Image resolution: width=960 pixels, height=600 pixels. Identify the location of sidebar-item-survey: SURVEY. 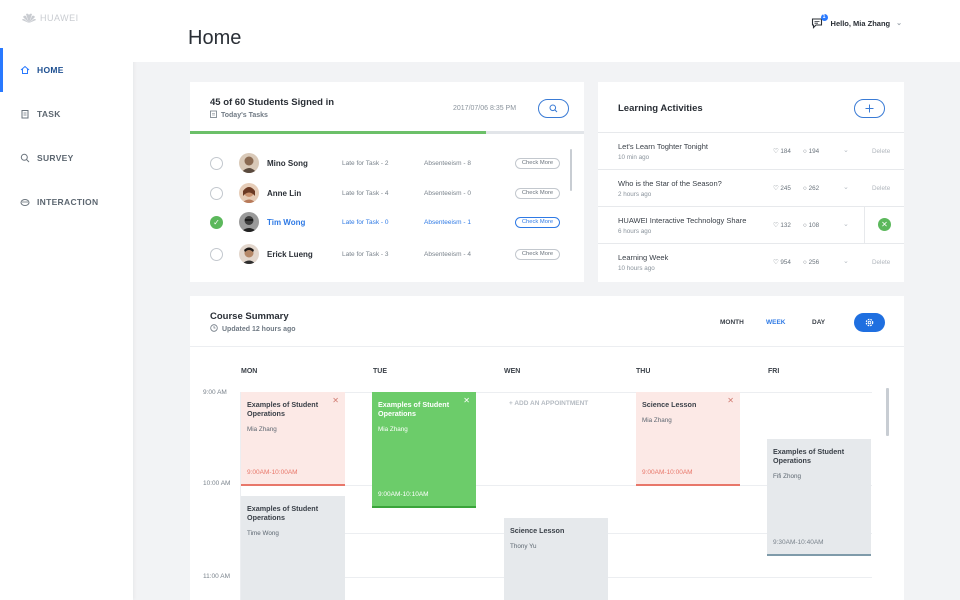
(66, 158).